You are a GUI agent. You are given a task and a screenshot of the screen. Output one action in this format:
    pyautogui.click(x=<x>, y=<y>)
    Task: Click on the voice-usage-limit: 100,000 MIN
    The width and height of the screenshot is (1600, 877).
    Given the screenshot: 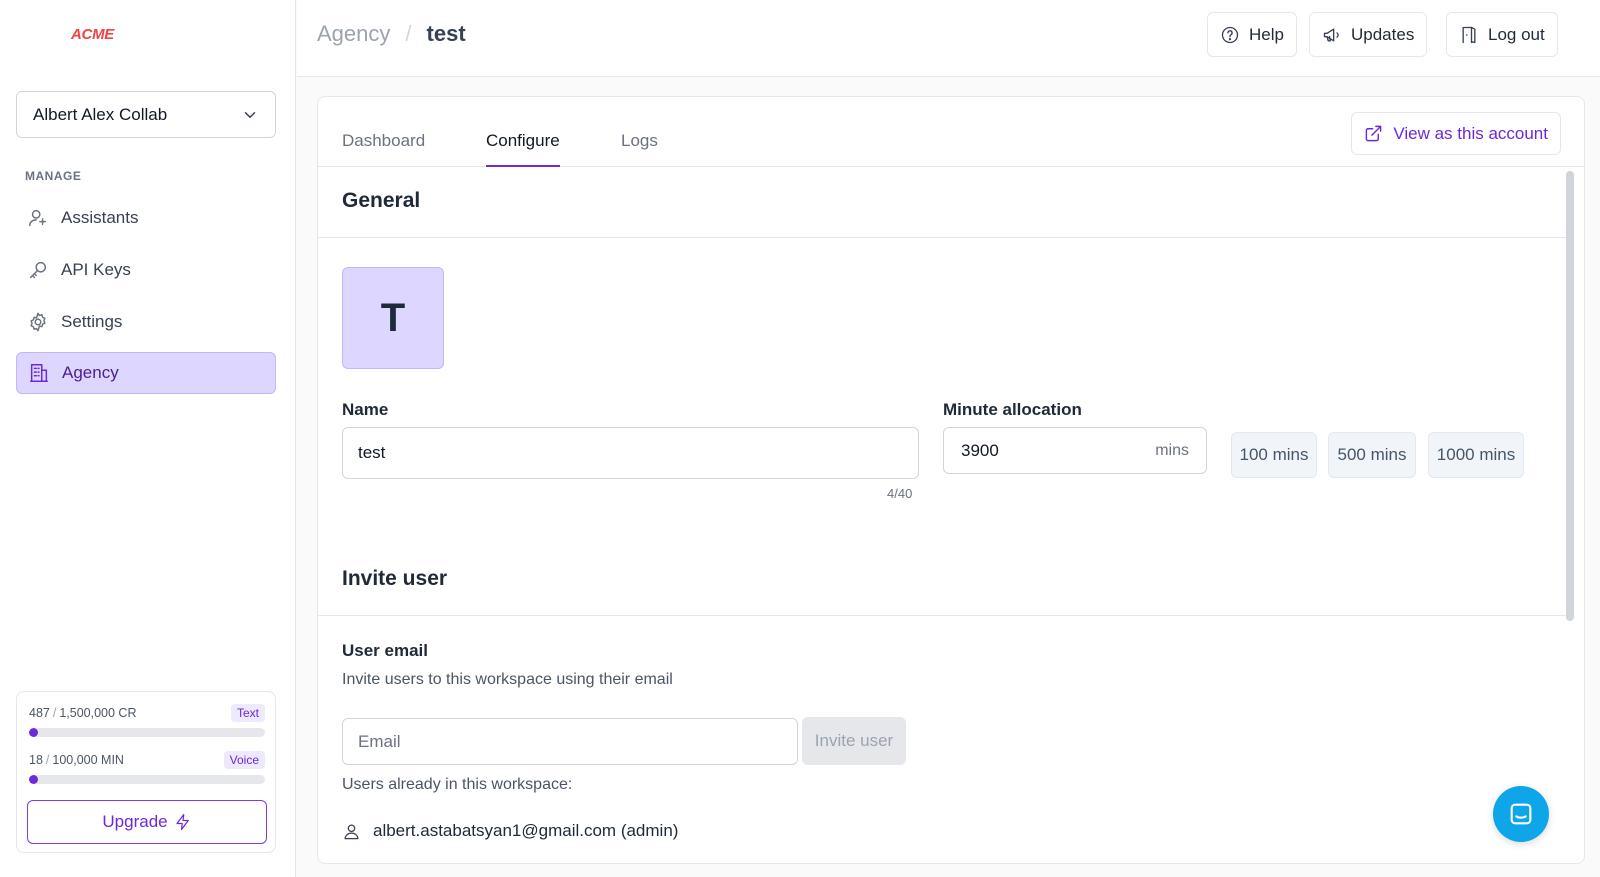 What is the action you would take?
    pyautogui.click(x=88, y=760)
    